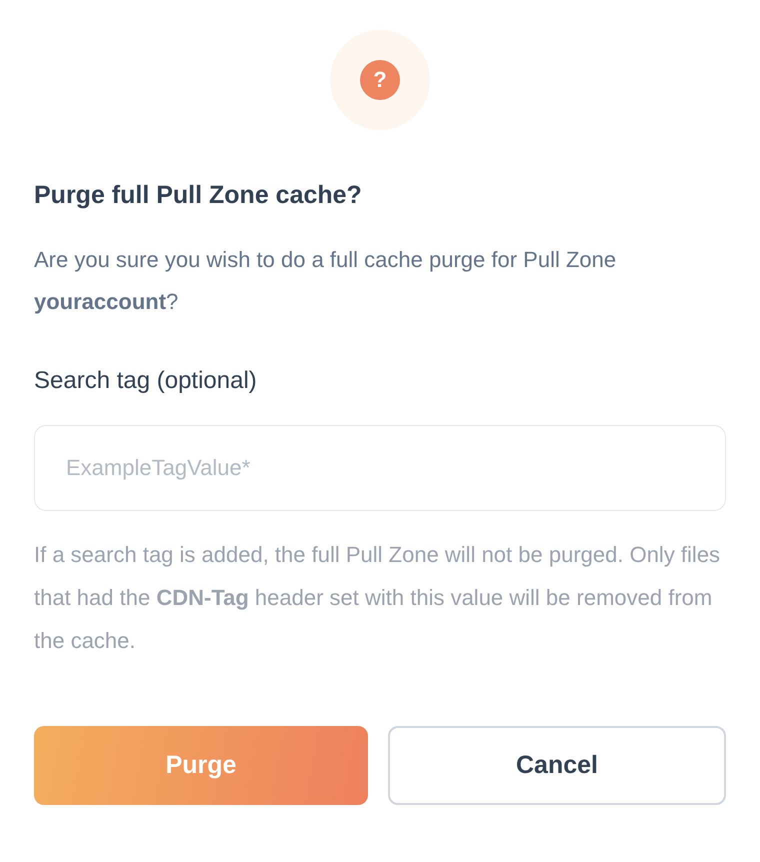 The height and width of the screenshot is (862, 760). What do you see at coordinates (198, 195) in the screenshot?
I see `dialog-title: Purge full Pull Zone cache?` at bounding box center [198, 195].